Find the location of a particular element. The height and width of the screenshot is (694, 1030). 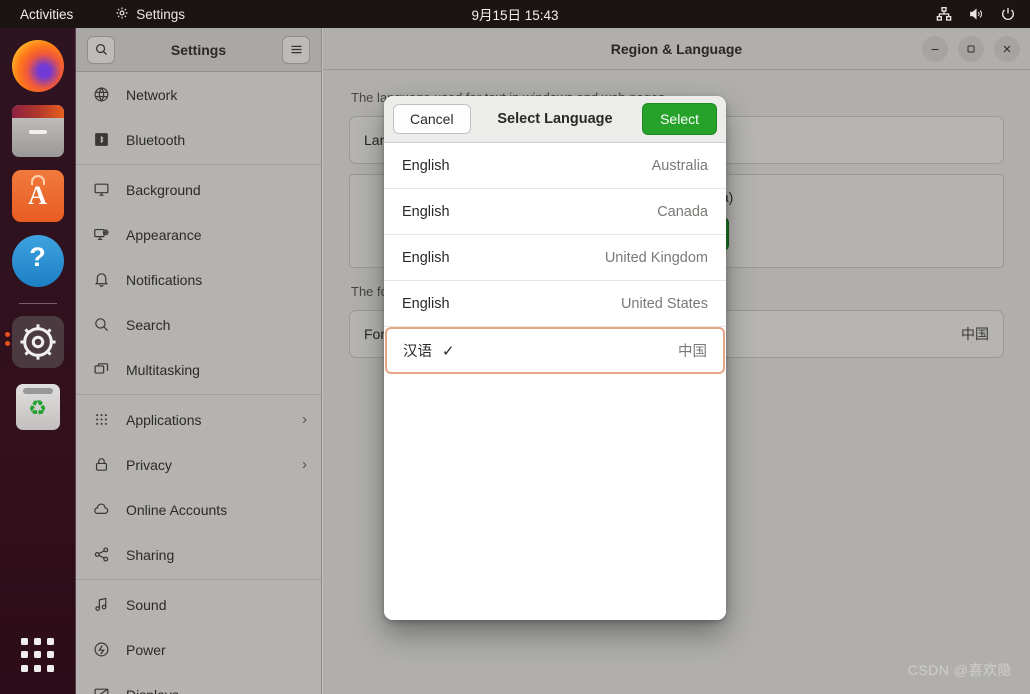

share-icon is located at coordinates (101, 554).